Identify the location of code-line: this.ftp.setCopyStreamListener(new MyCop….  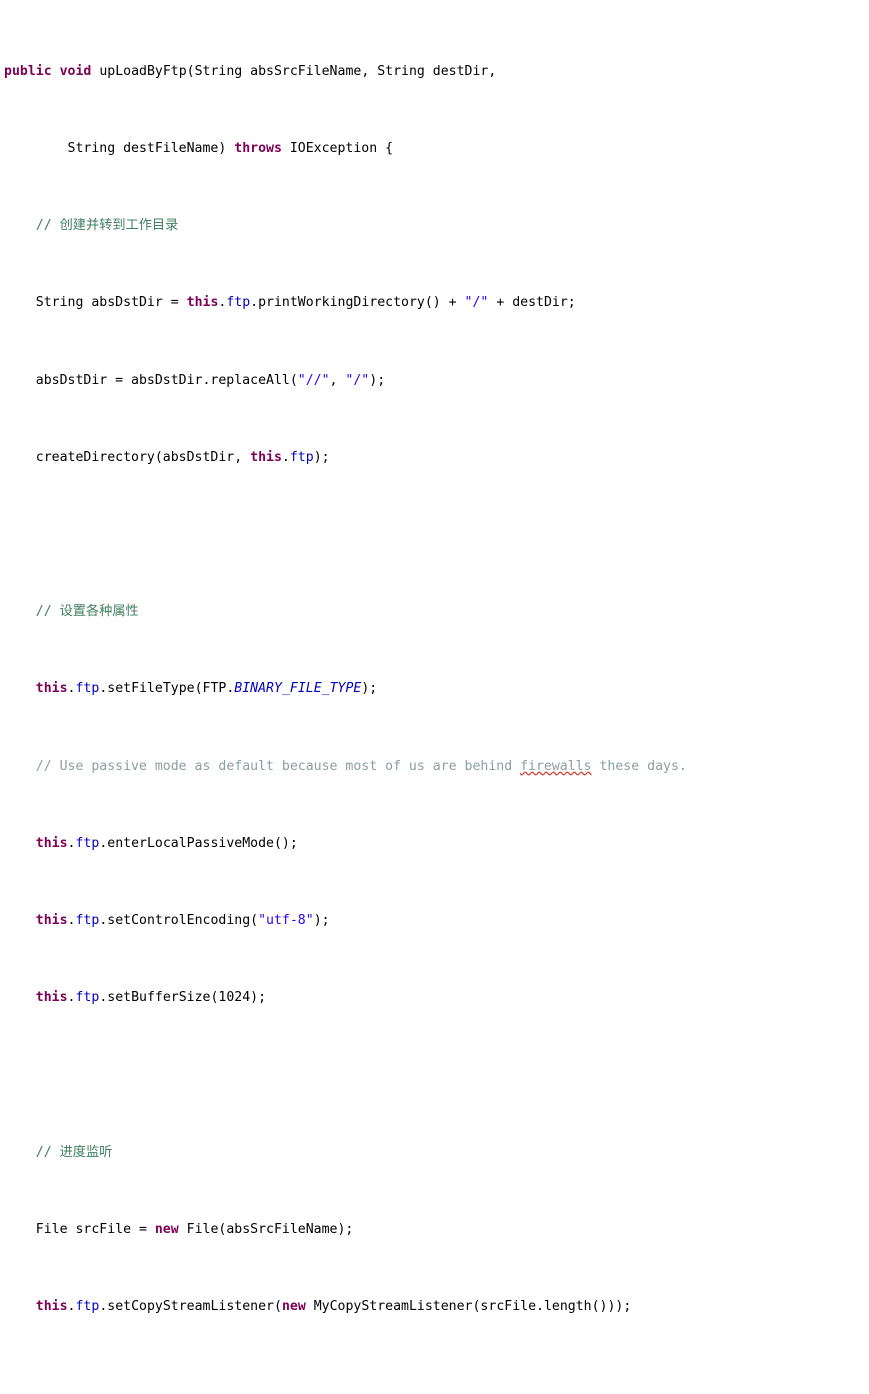
(333, 1306).